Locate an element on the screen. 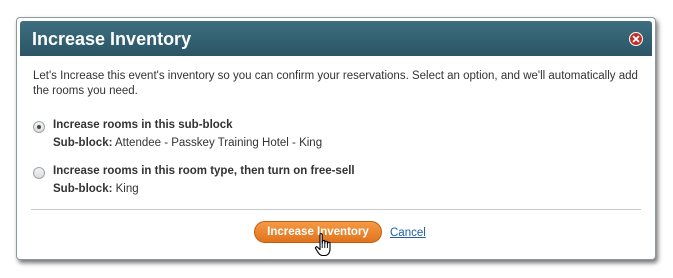 This screenshot has width=673, height=278. radio-sub-block is located at coordinates (39, 127).